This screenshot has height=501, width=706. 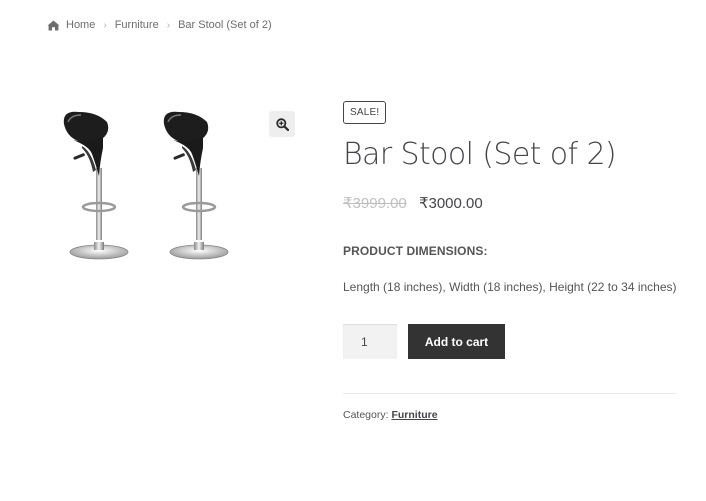 I want to click on regular-price: ₹3999.00, so click(x=375, y=203).